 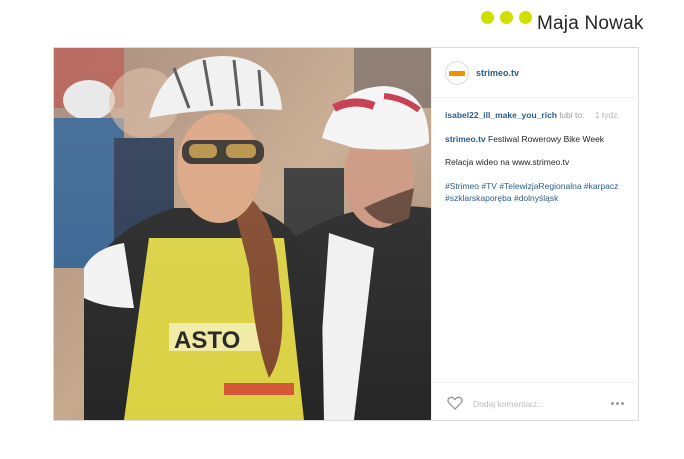 What do you see at coordinates (455, 403) in the screenshot?
I see `heart-icon` at bounding box center [455, 403].